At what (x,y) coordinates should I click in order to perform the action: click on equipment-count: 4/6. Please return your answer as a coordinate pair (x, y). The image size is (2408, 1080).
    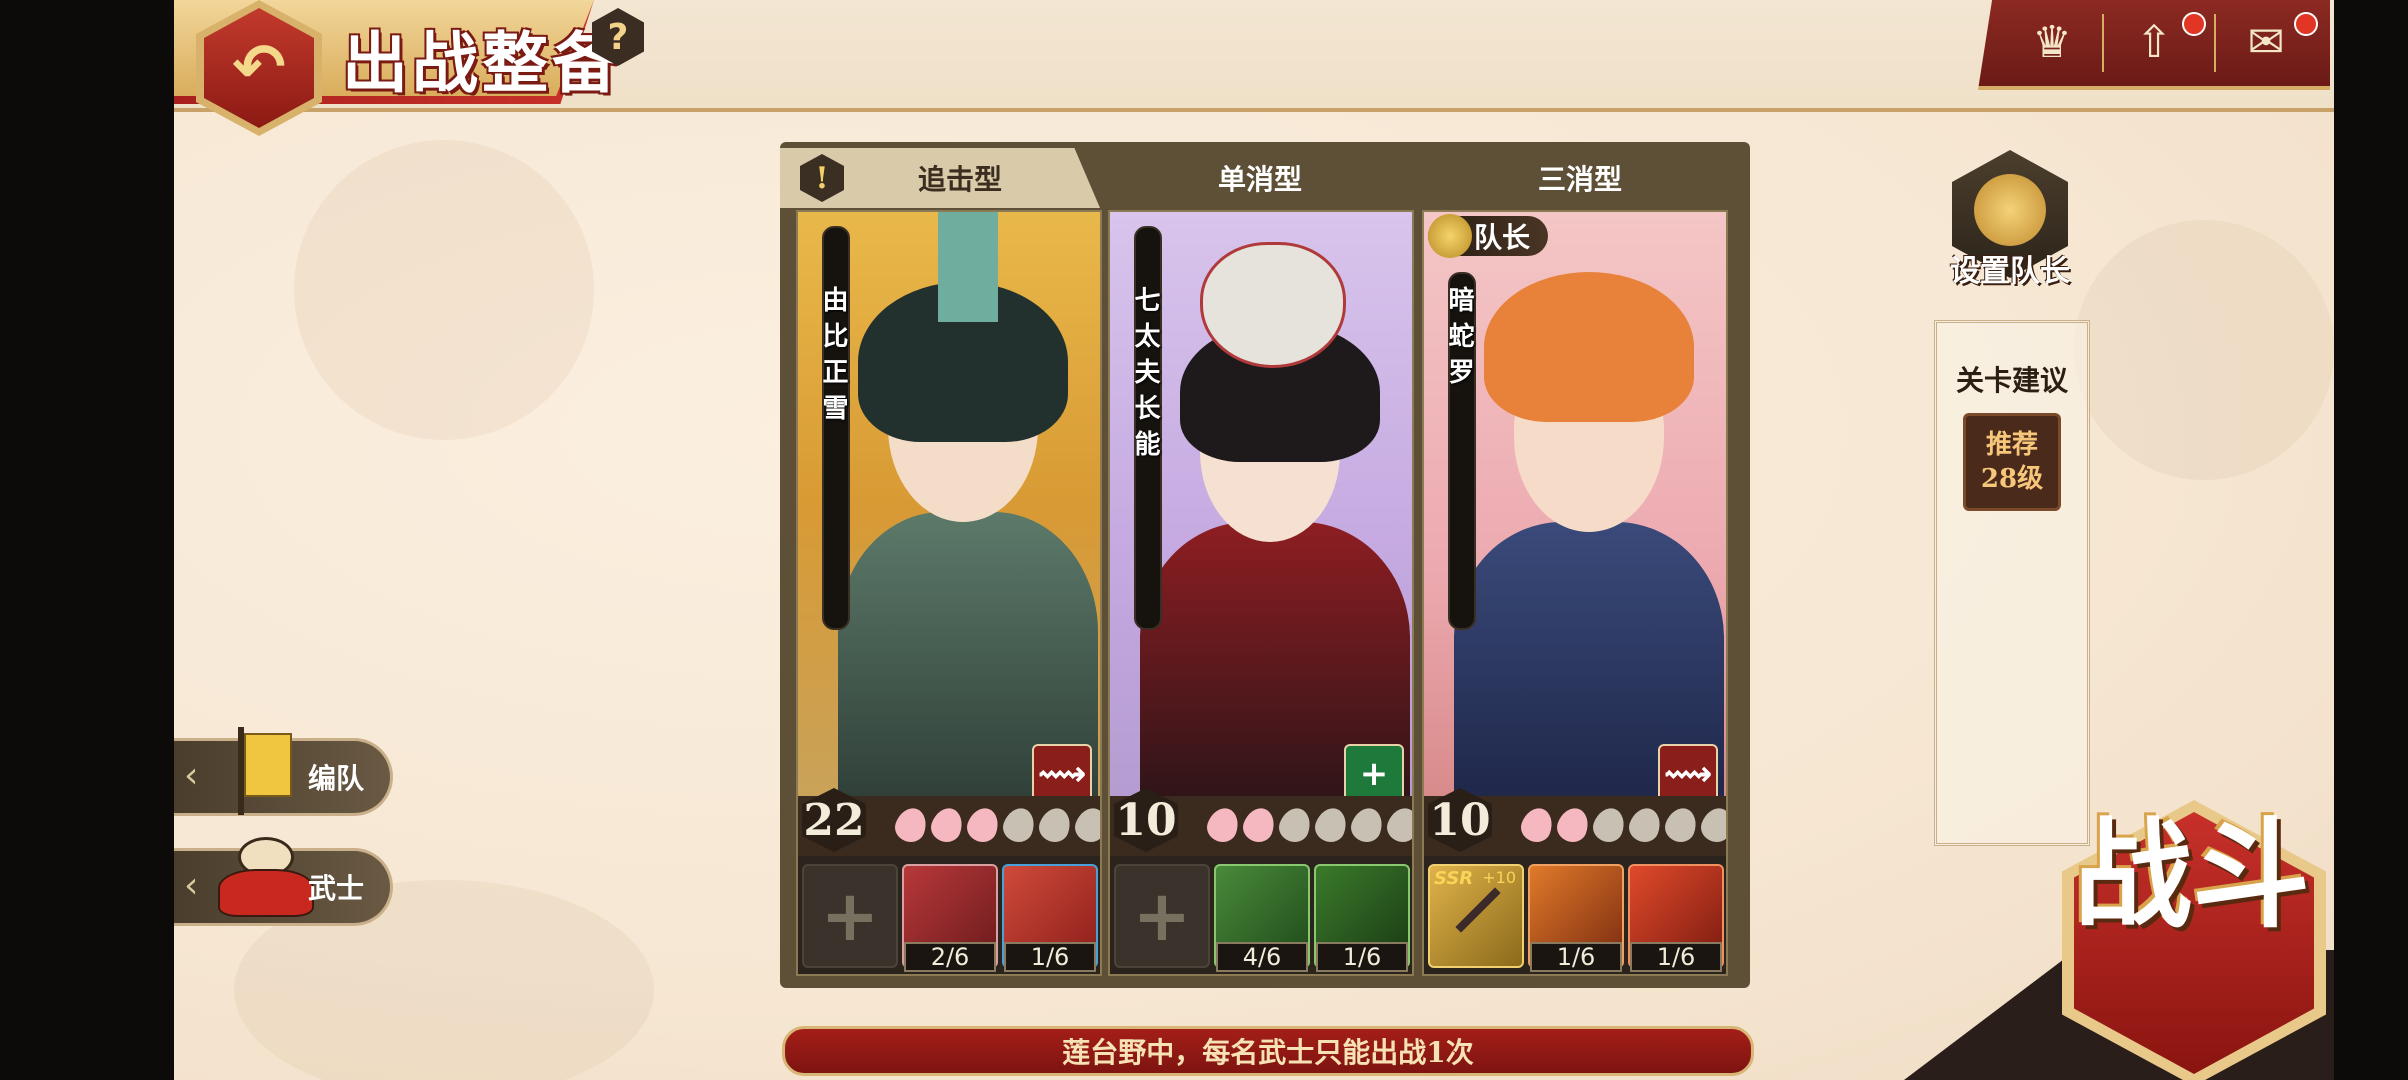
    Looking at the image, I should click on (1262, 957).